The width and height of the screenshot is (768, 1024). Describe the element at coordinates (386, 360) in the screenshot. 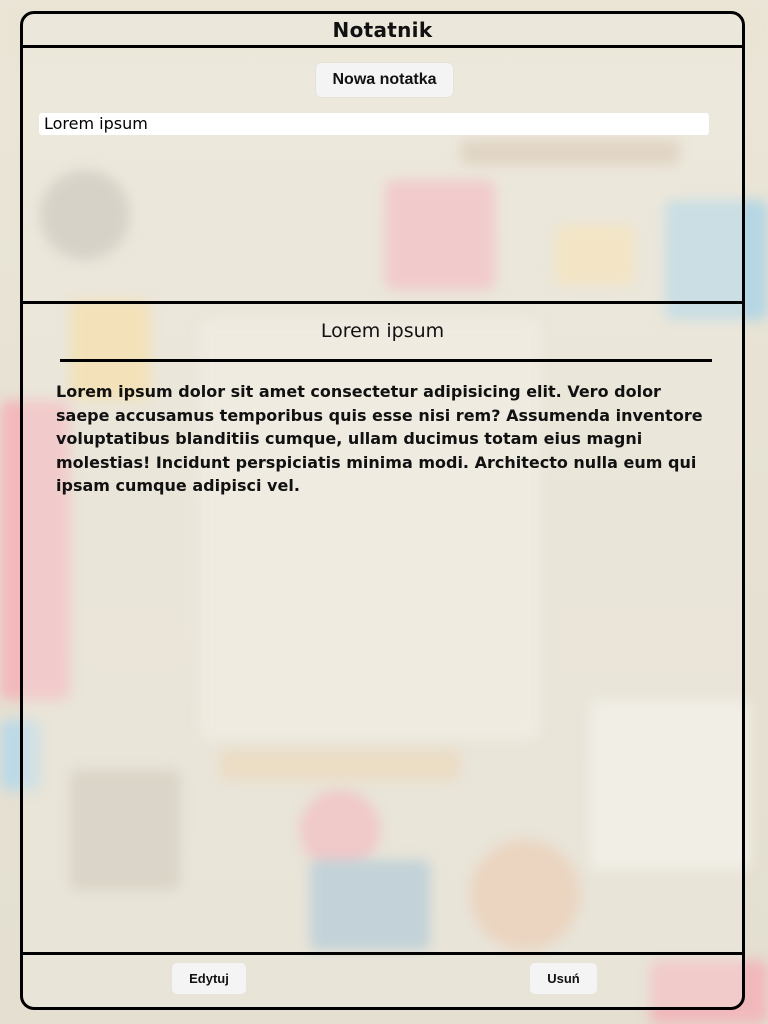

I see `note-title-divider` at that location.